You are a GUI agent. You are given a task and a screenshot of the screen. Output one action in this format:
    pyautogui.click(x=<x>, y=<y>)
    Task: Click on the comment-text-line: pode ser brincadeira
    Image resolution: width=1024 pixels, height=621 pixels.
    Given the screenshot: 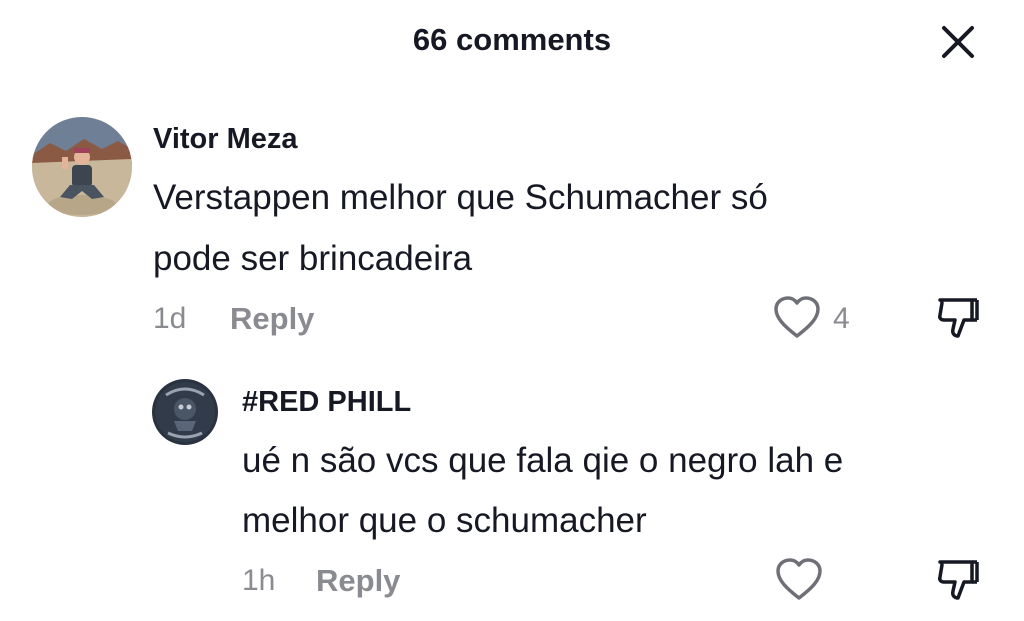 What is the action you would take?
    pyautogui.click(x=313, y=258)
    